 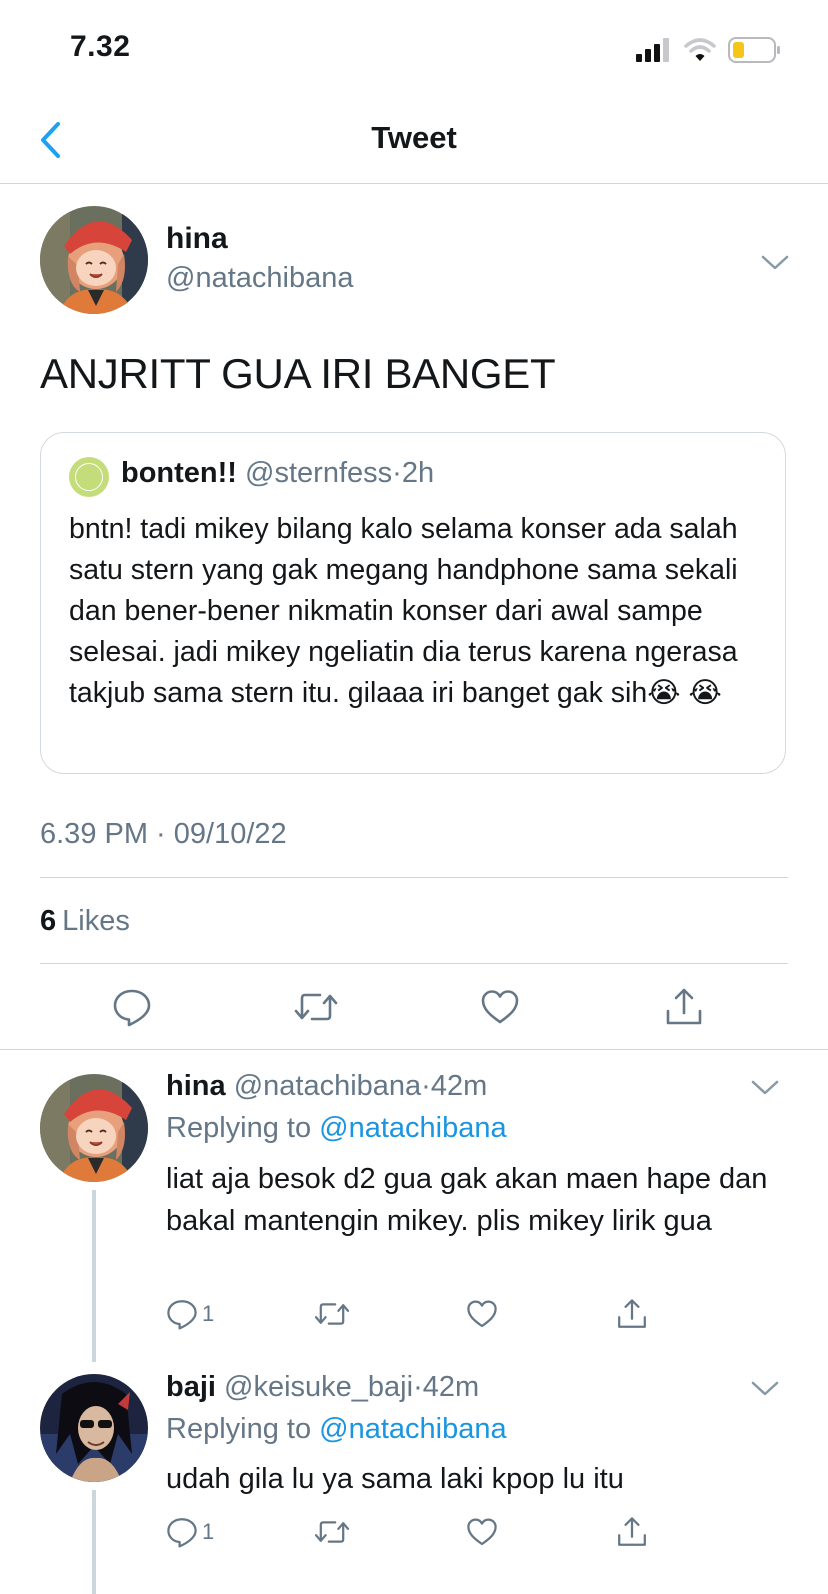 What do you see at coordinates (318, 1387) in the screenshot?
I see `reply-author-handle: @keisuke_baji` at bounding box center [318, 1387].